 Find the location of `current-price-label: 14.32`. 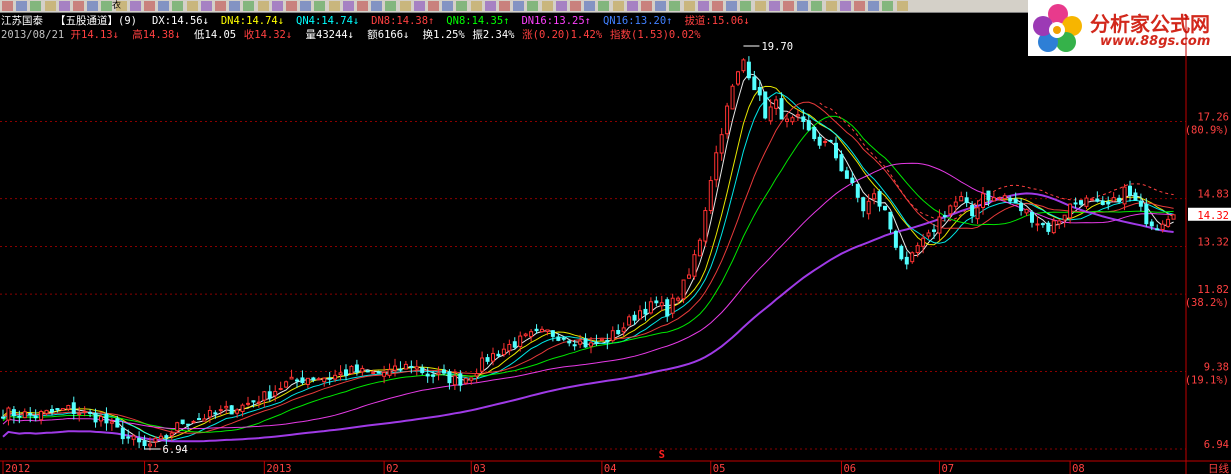

current-price-label: 14.32 is located at coordinates (1213, 216).